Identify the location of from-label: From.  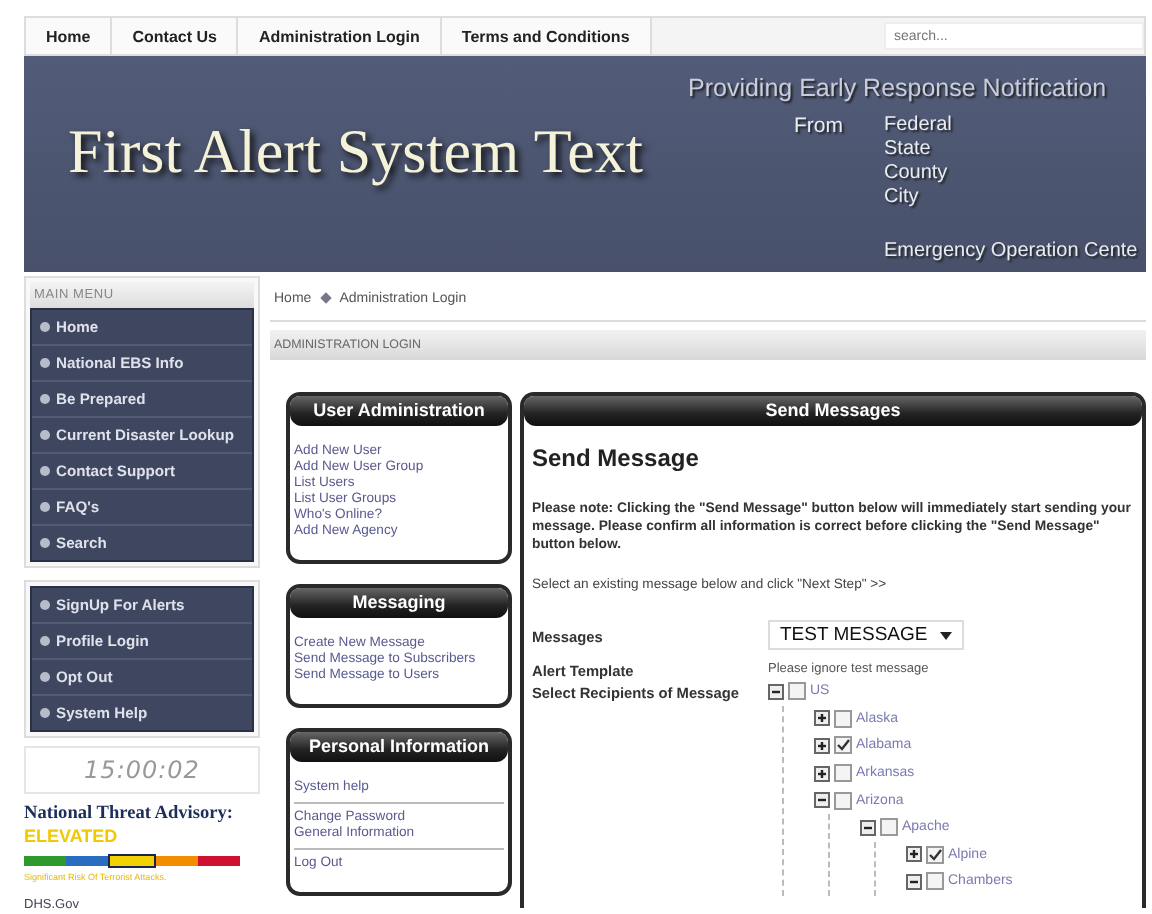
(819, 128).